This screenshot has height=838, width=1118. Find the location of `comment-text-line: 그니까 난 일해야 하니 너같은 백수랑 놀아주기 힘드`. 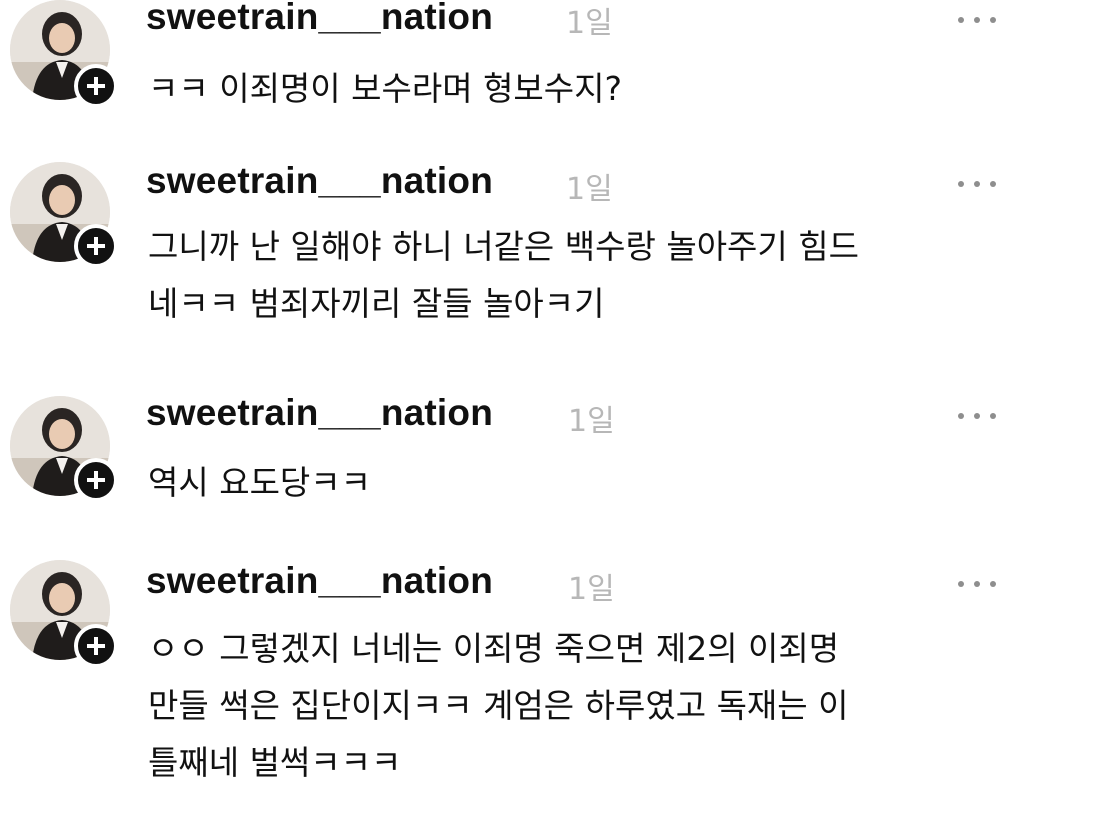

comment-text-line: 그니까 난 일해야 하니 너같은 백수랑 놀아주기 힘드 is located at coordinates (503, 246).